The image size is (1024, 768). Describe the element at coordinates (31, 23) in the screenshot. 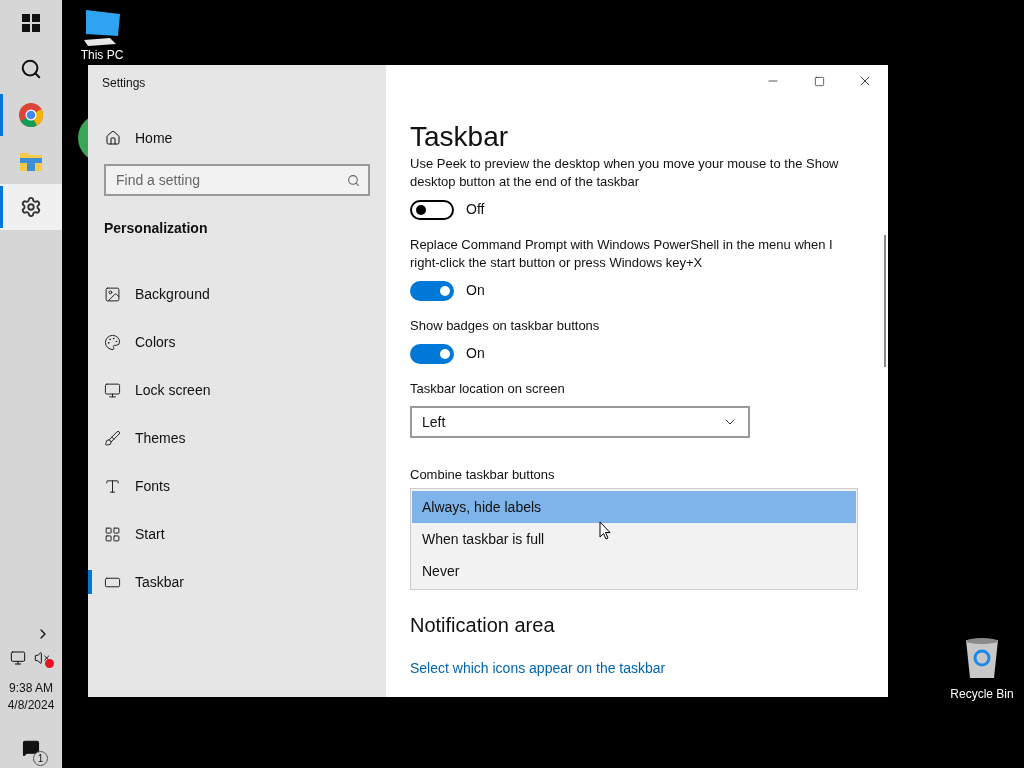

I see `windows-logo-icon` at that location.